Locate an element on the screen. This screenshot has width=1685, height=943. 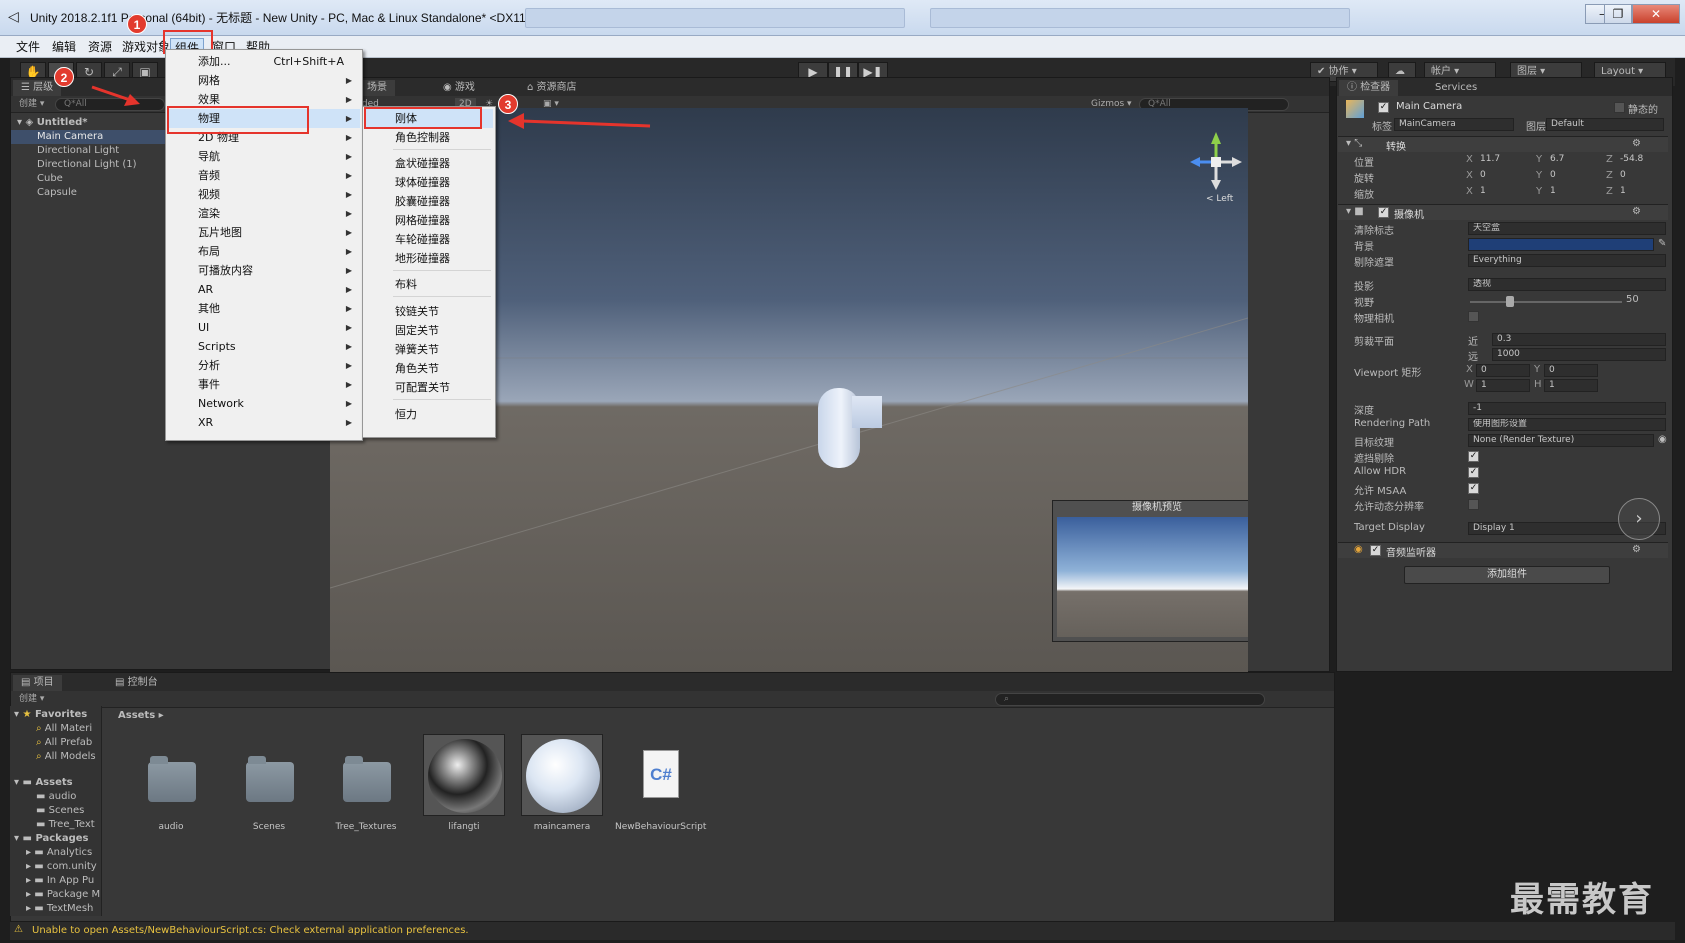
tag-label: 标签 is located at coordinates (1382, 127).